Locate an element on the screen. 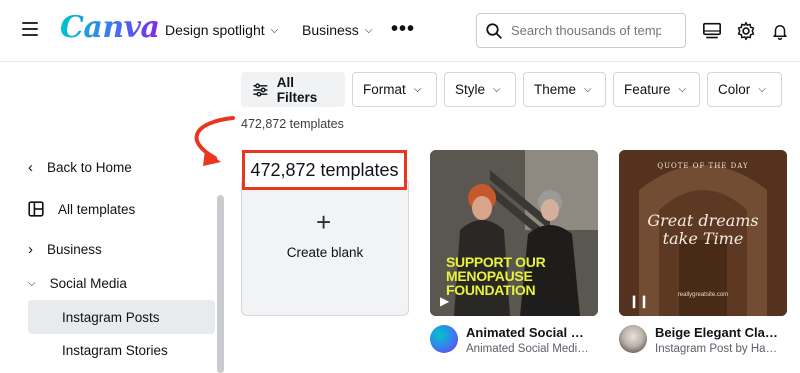 The width and height of the screenshot is (800, 373). filter-color-button: Color ⌵ is located at coordinates (744, 89).